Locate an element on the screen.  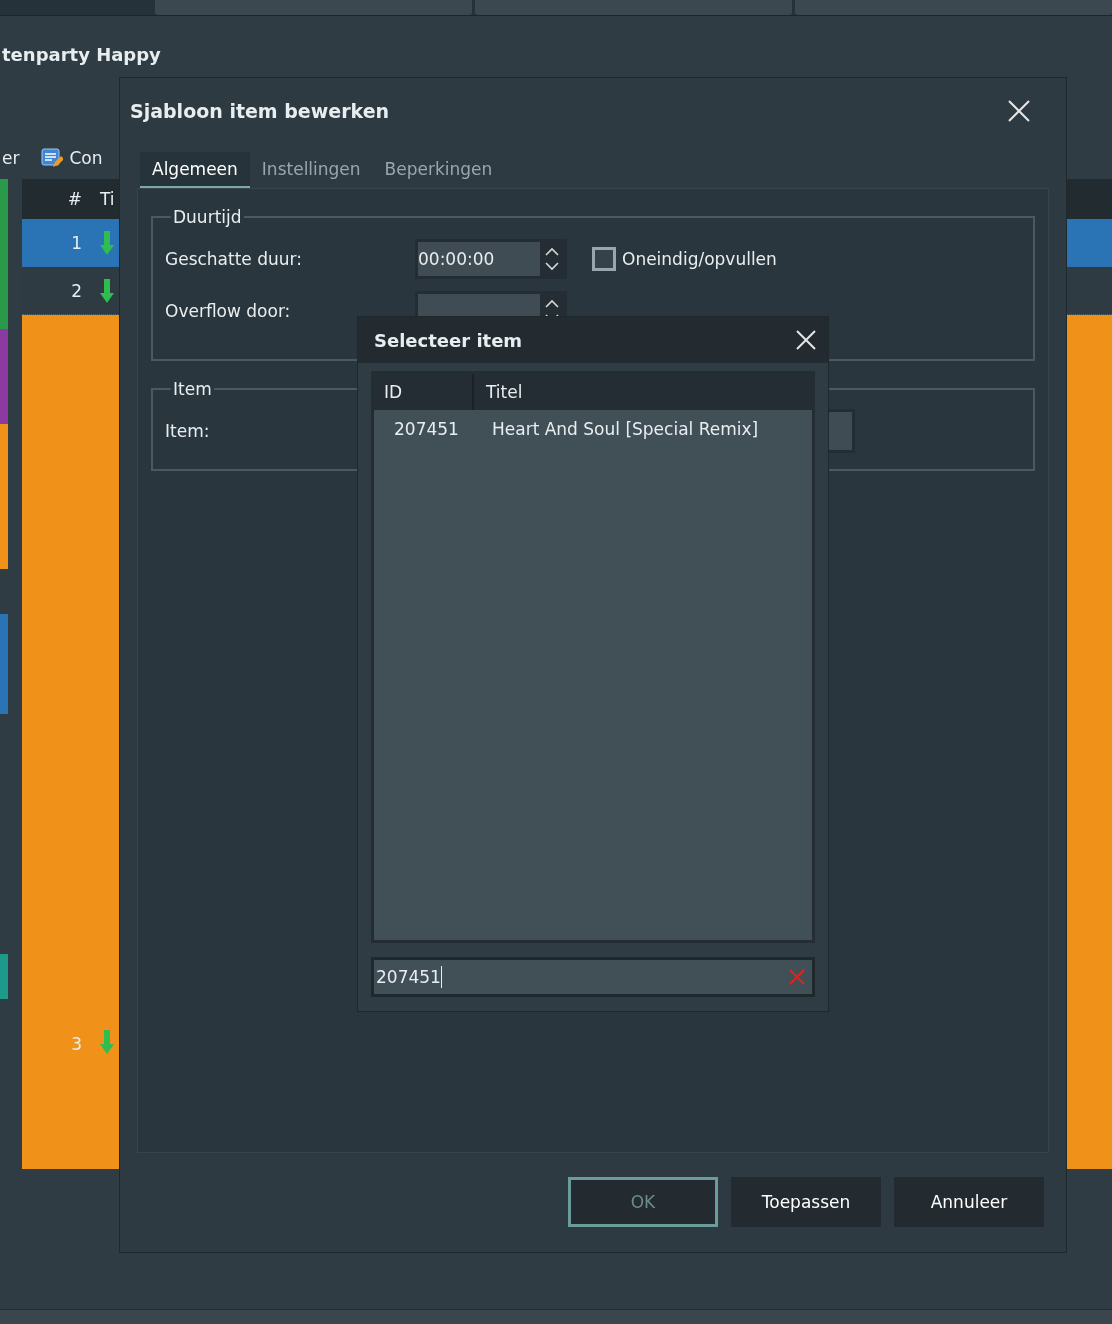
window-title: tenparty Happy is located at coordinates (81, 55).